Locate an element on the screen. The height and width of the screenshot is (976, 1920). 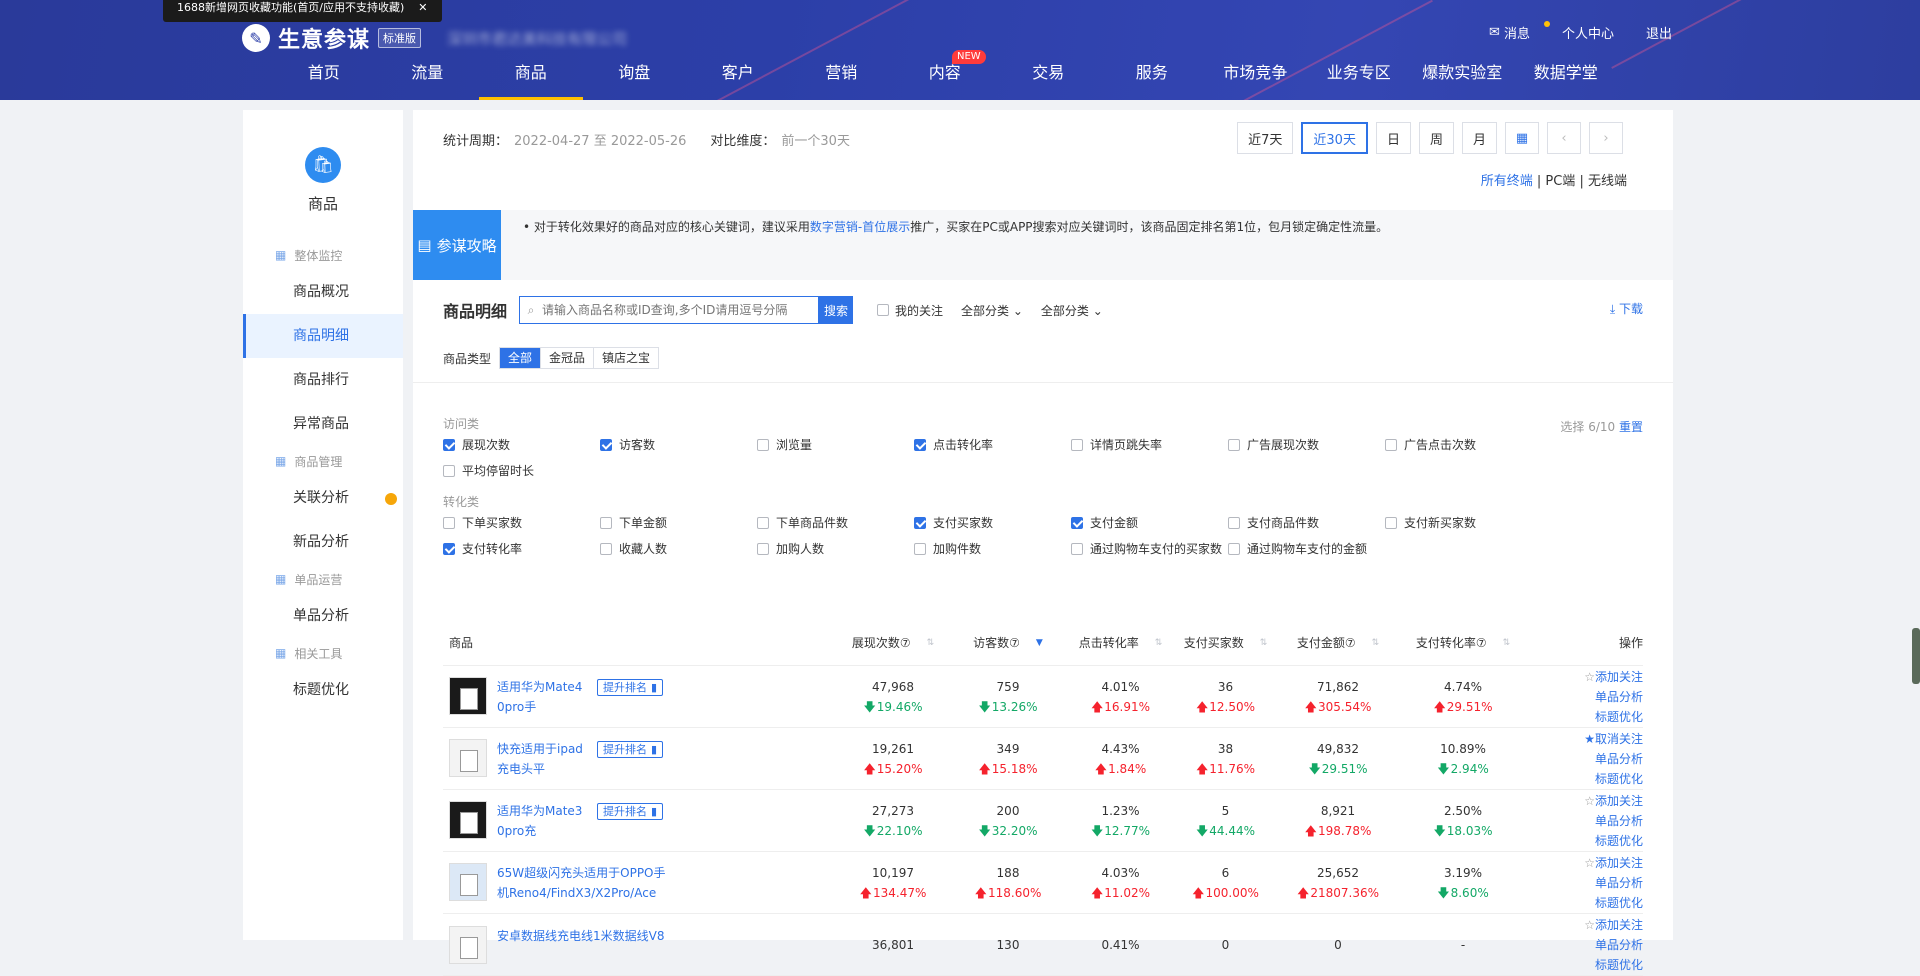
sidebar-item: 商品明细 is located at coordinates (323, 336).